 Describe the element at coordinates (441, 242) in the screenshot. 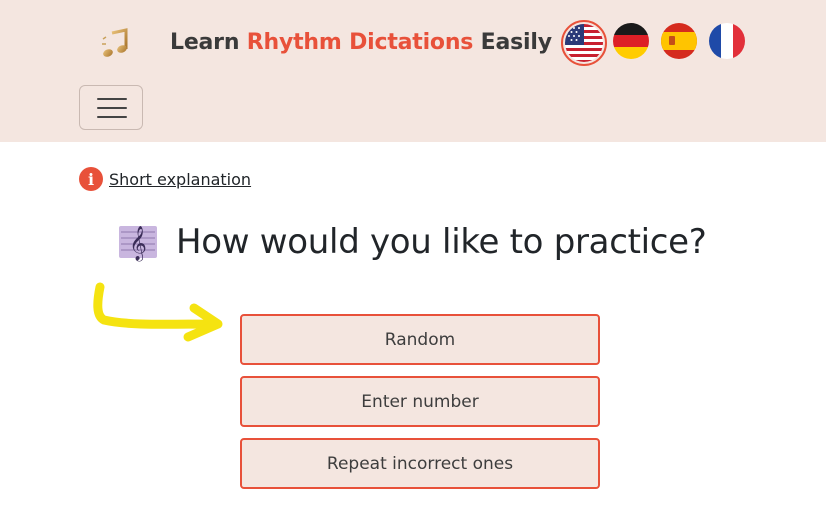

I see `page-heading: How would you like to practice?` at that location.